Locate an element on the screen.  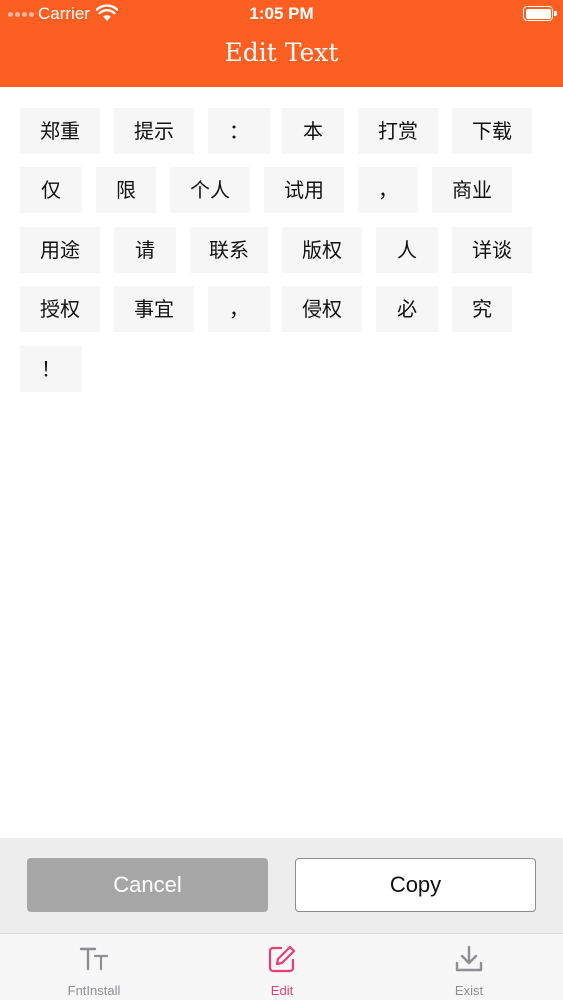
word-chip: 联系 is located at coordinates (229, 250).